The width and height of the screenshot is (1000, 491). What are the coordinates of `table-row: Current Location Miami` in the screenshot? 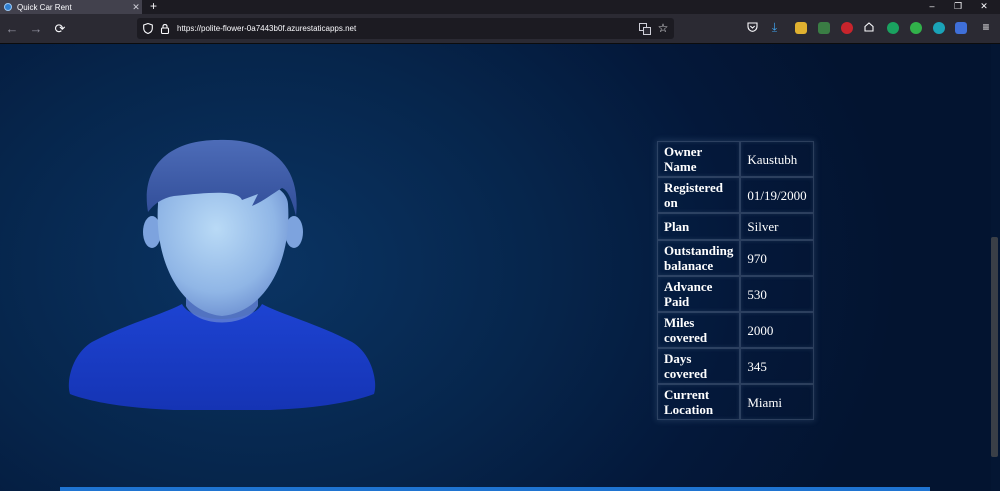 It's located at (735, 402).